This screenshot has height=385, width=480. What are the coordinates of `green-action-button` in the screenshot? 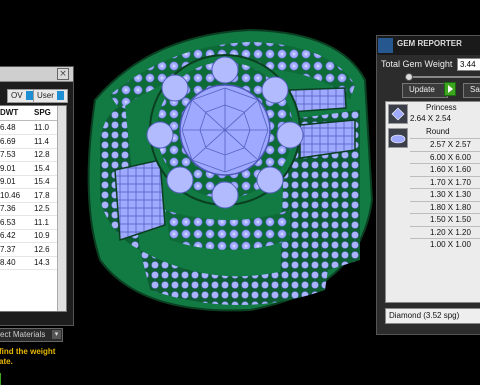 It's located at (0, 379).